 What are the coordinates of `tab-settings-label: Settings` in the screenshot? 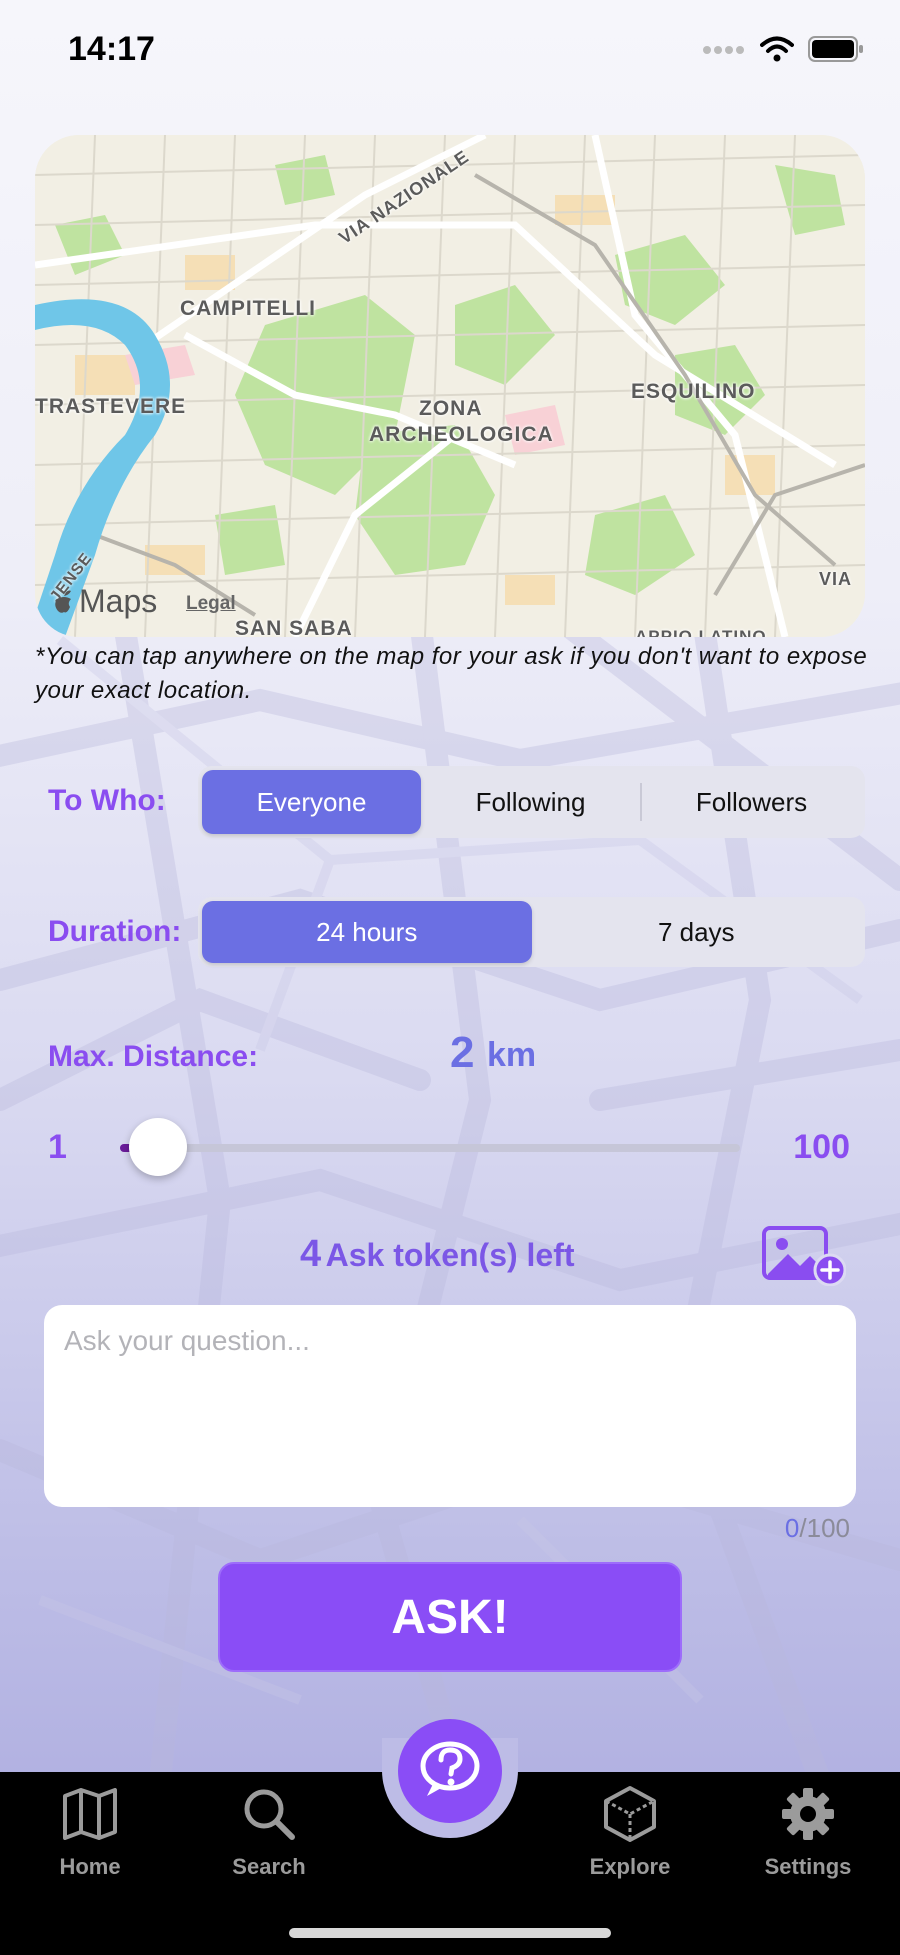 It's located at (808, 1866).